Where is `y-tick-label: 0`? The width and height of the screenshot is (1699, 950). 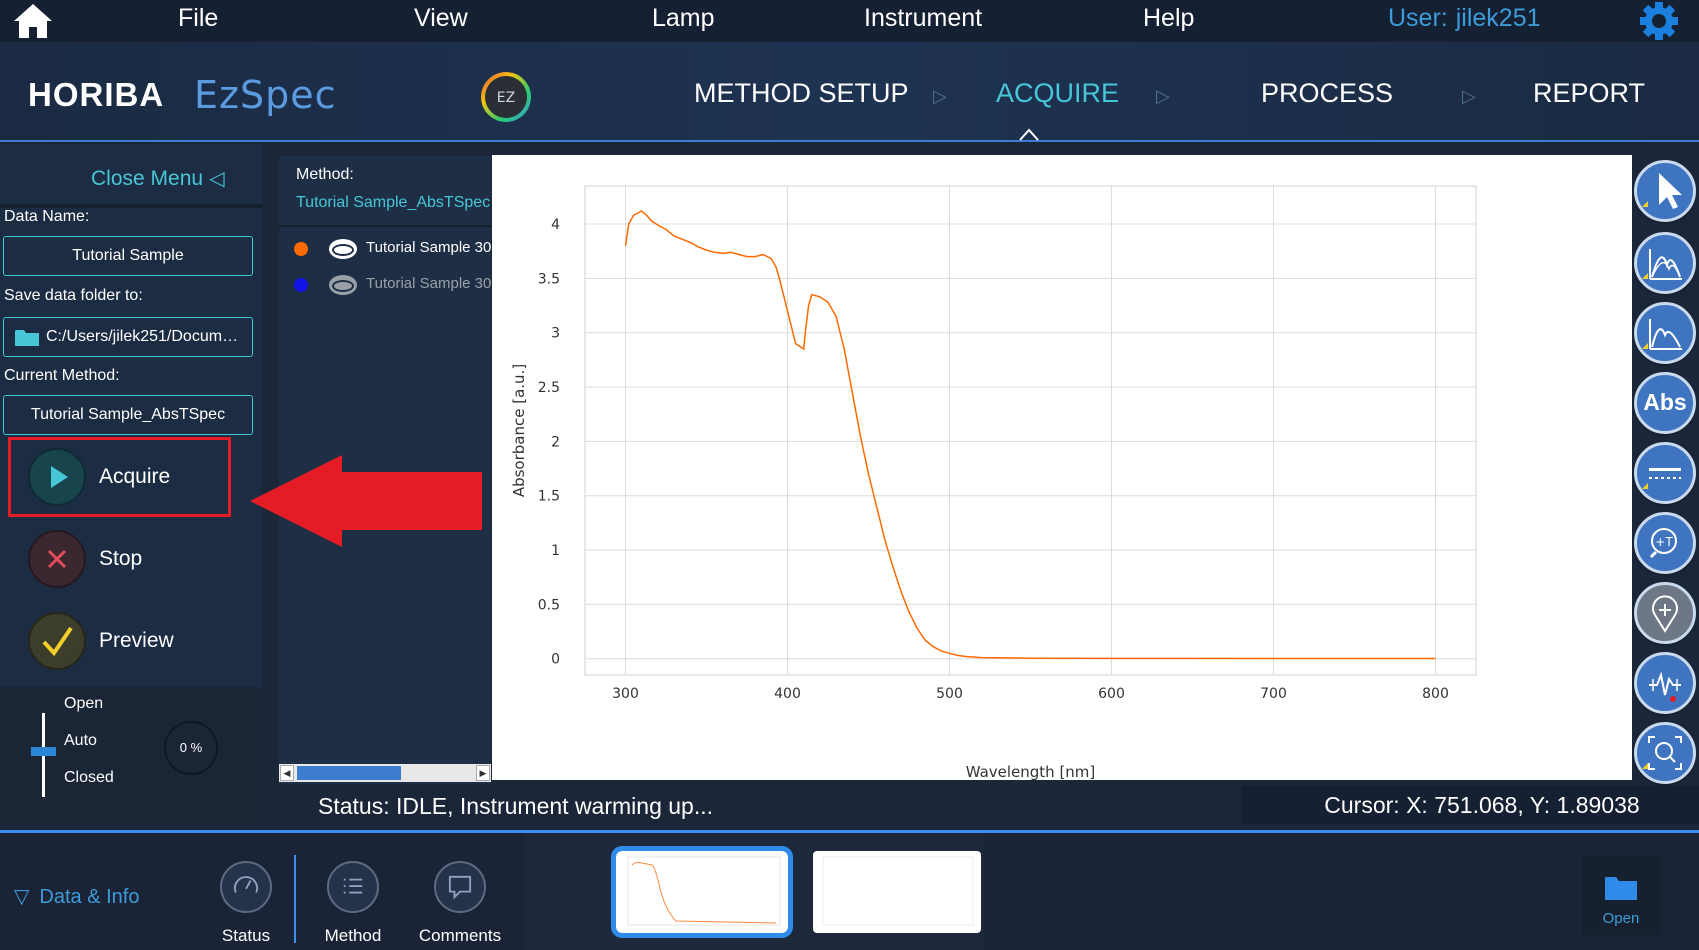 y-tick-label: 0 is located at coordinates (555, 660).